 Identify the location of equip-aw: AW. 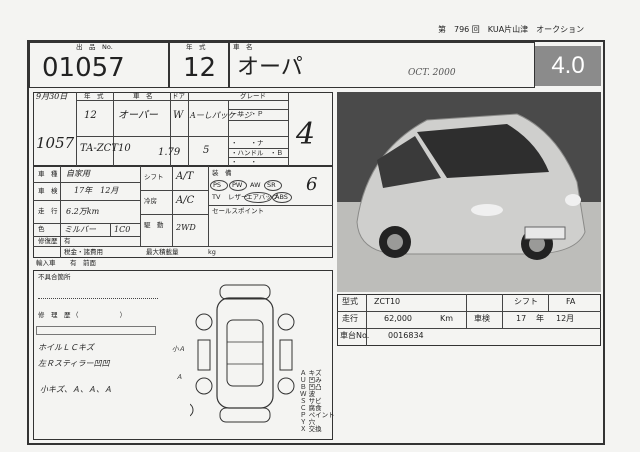
(255, 185).